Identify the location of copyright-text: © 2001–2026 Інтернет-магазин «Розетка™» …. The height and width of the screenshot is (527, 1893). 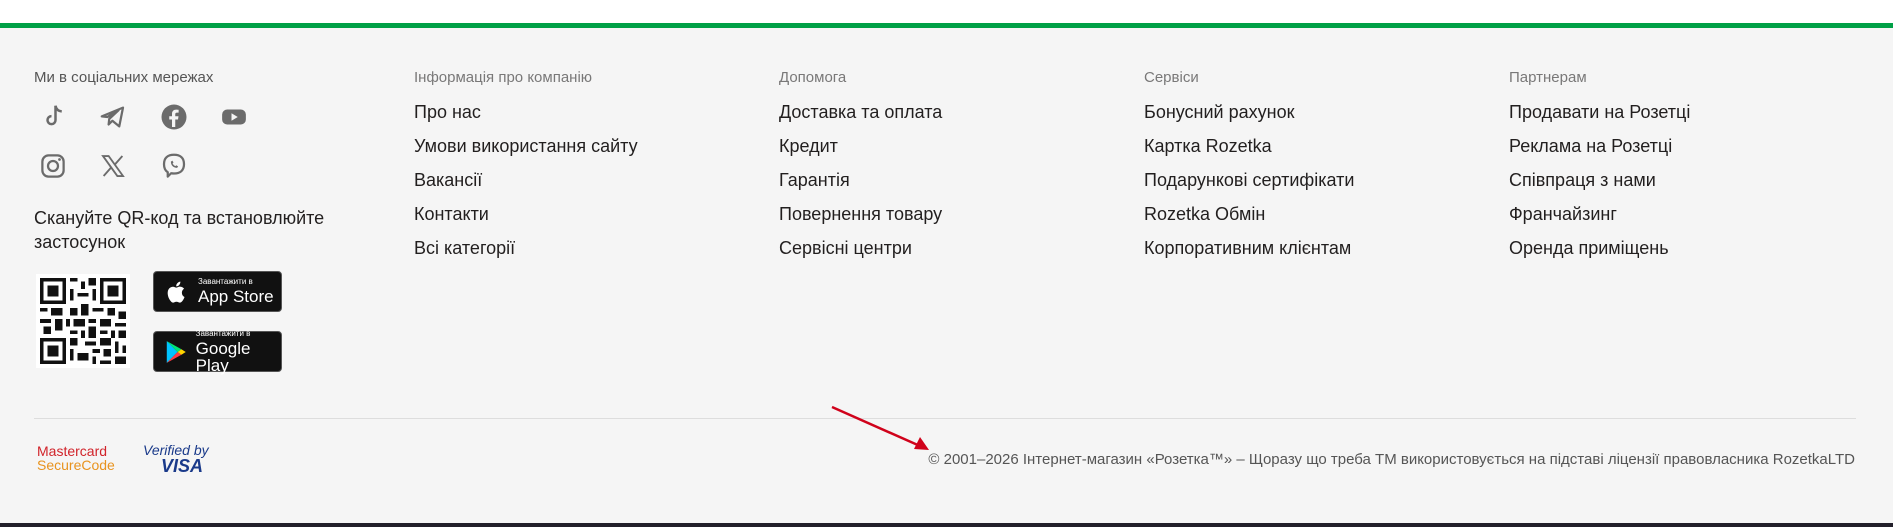
(1391, 459).